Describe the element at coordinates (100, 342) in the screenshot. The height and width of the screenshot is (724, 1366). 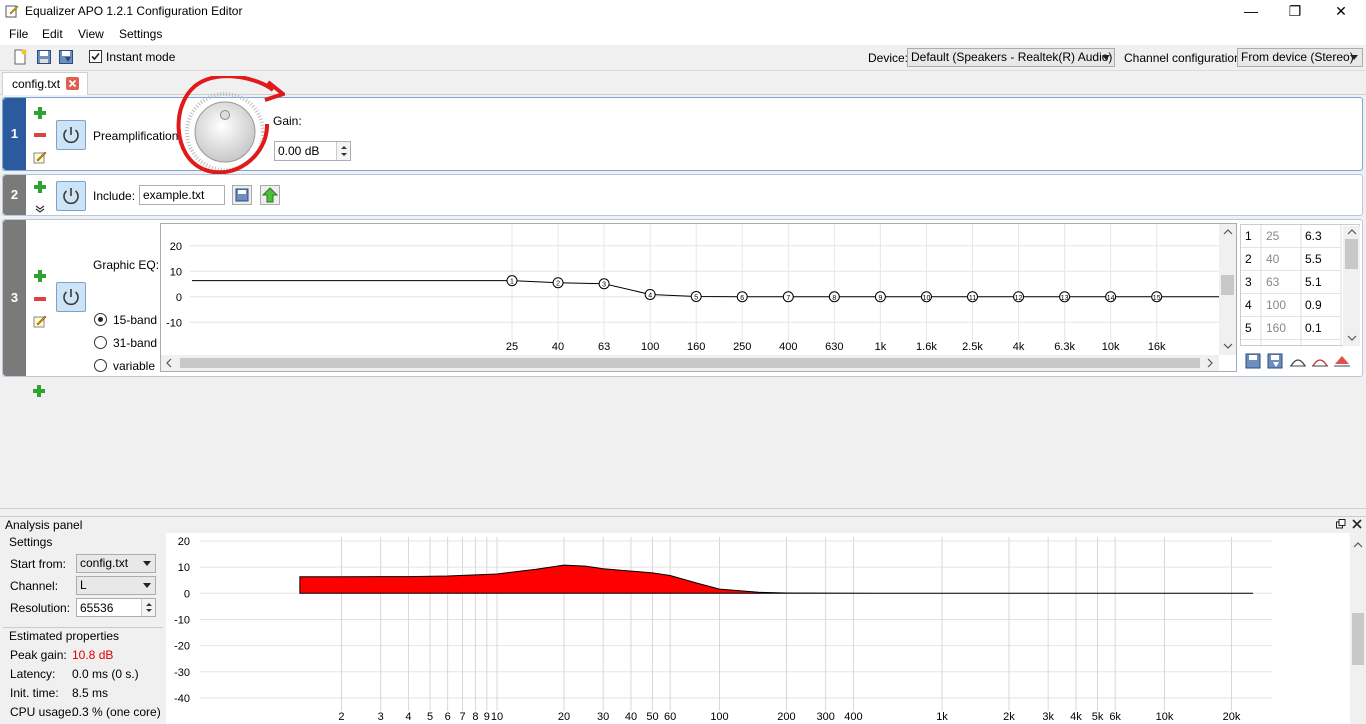
I see `mode-31-band-radio` at that location.